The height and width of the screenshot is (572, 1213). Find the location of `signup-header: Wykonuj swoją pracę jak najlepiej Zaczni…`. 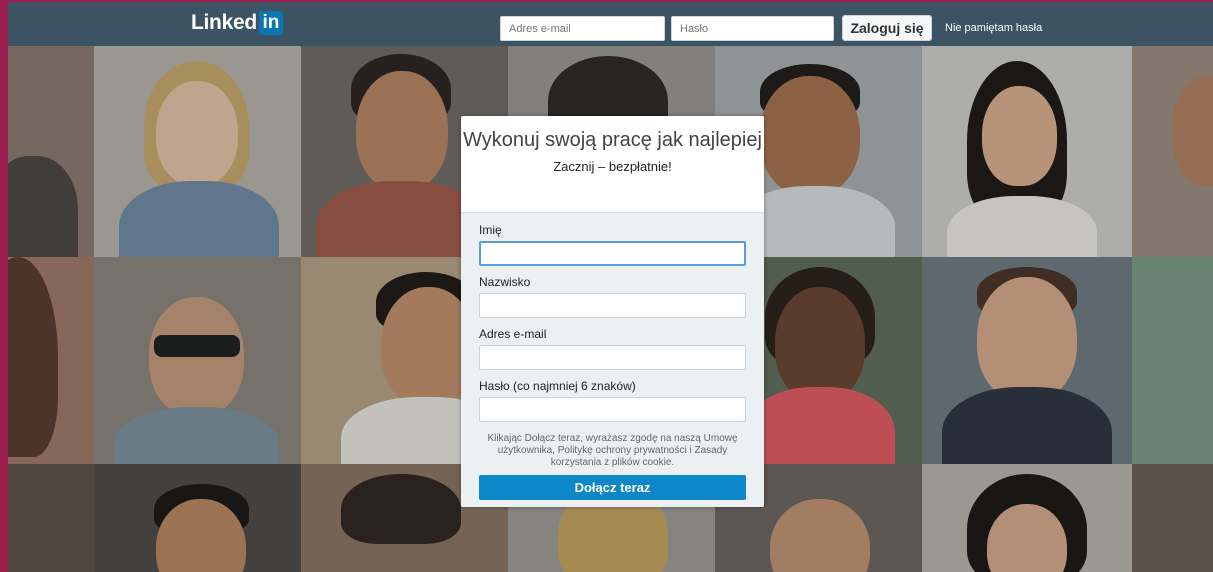

signup-header: Wykonuj swoją pracę jak najlepiej Zaczni… is located at coordinates (612, 164).